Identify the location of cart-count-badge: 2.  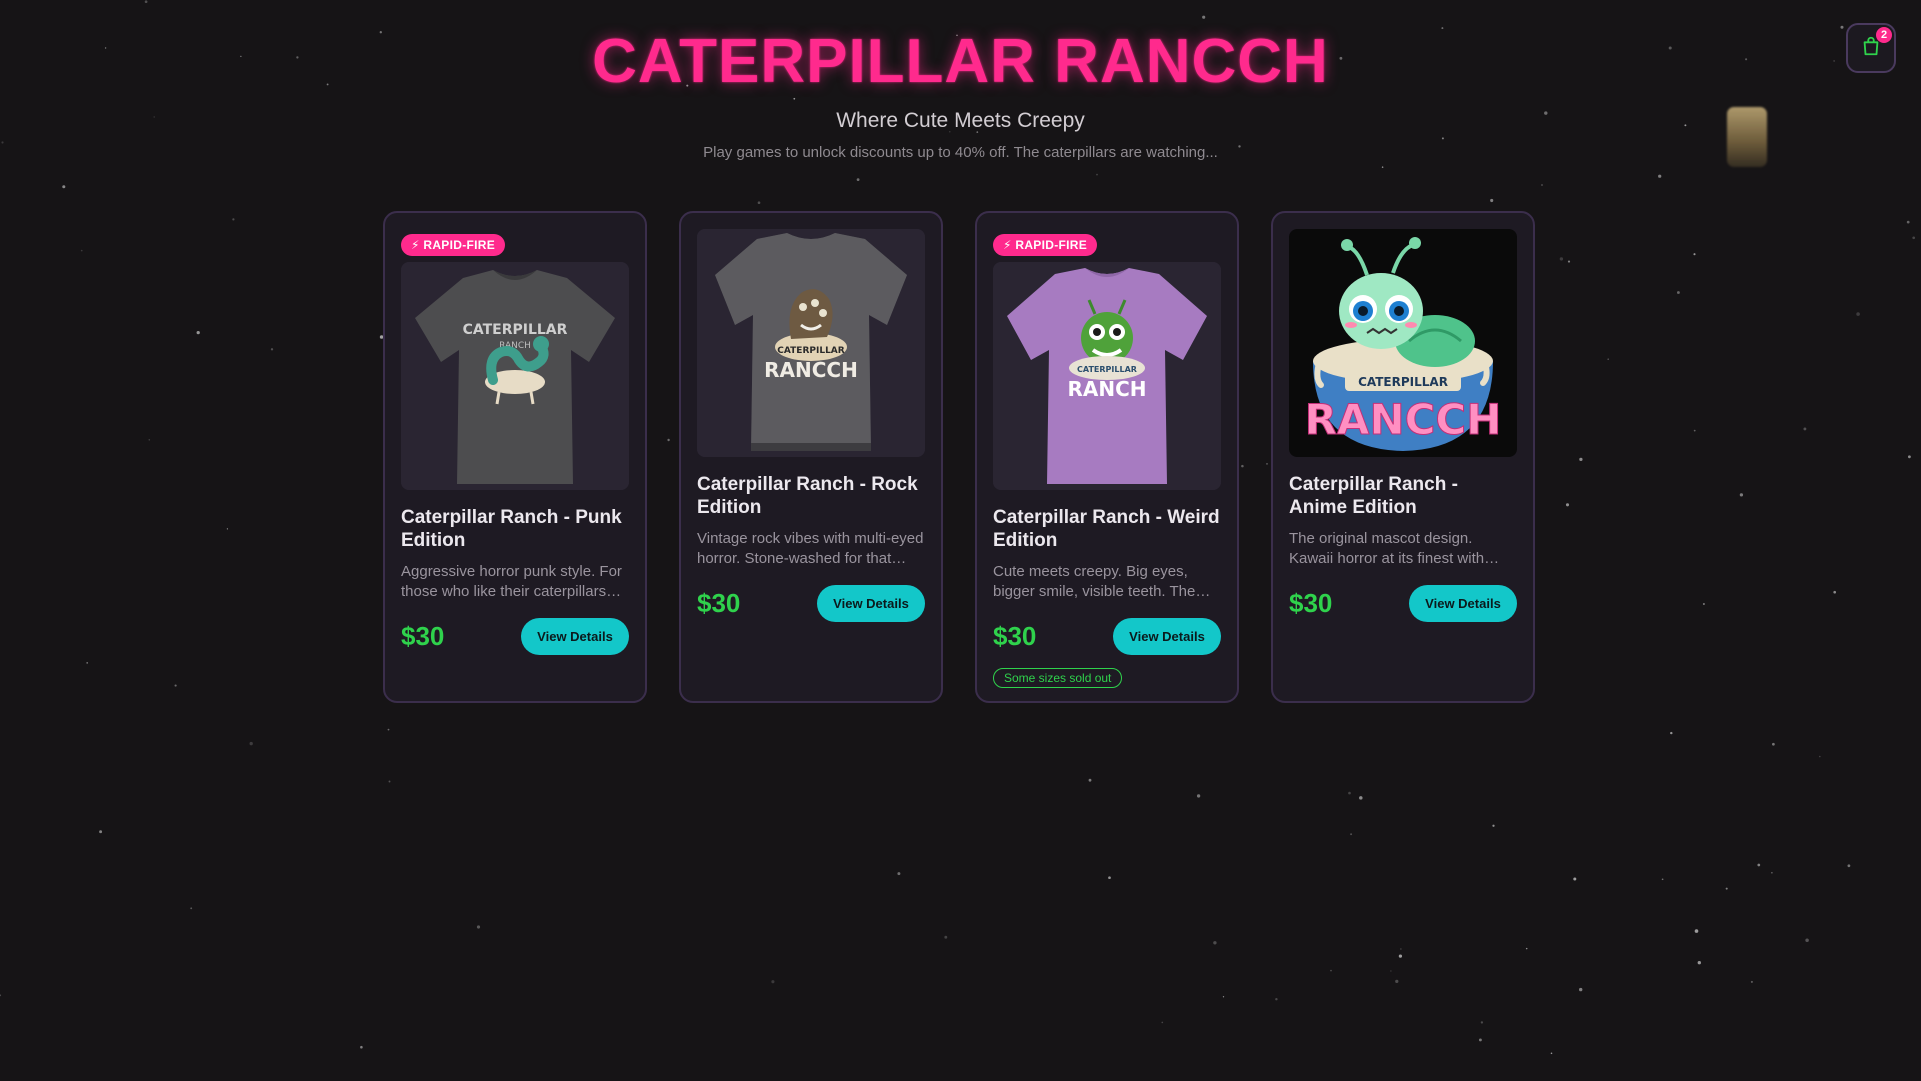
(1884, 35).